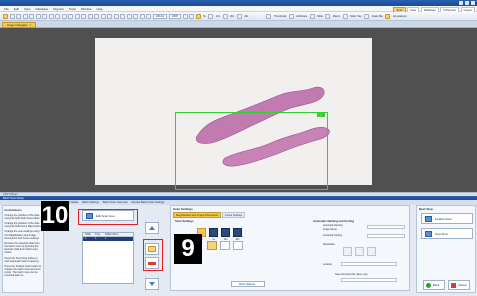  Describe the element at coordinates (269, 16) in the screenshot. I see `thumbnail-toggle-icon` at that location.